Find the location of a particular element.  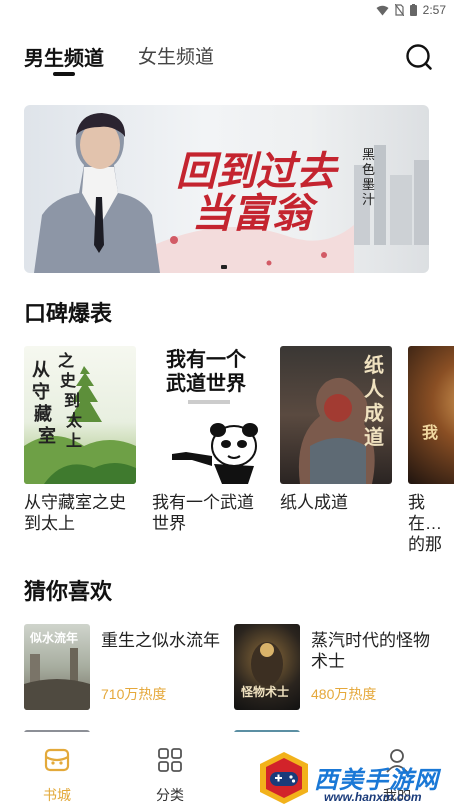

svg-text: 藏 is located at coordinates (43, 414).